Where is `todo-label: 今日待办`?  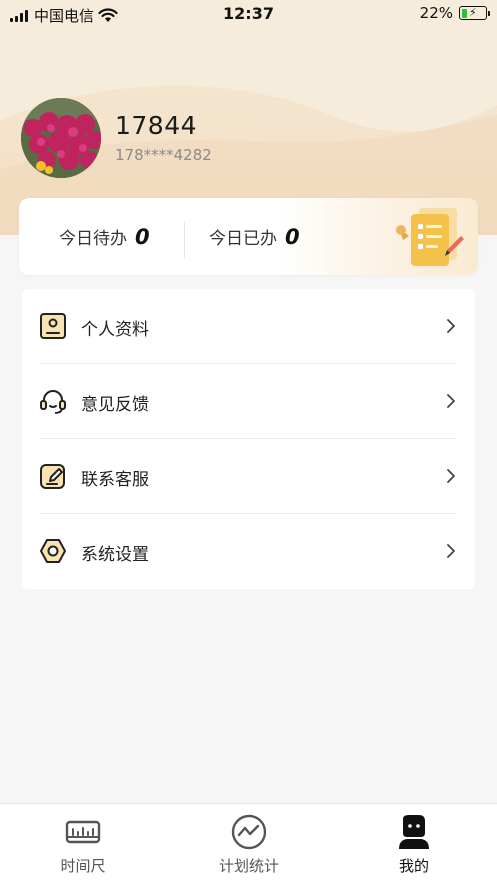
todo-label: 今日待办 is located at coordinates (93, 239).